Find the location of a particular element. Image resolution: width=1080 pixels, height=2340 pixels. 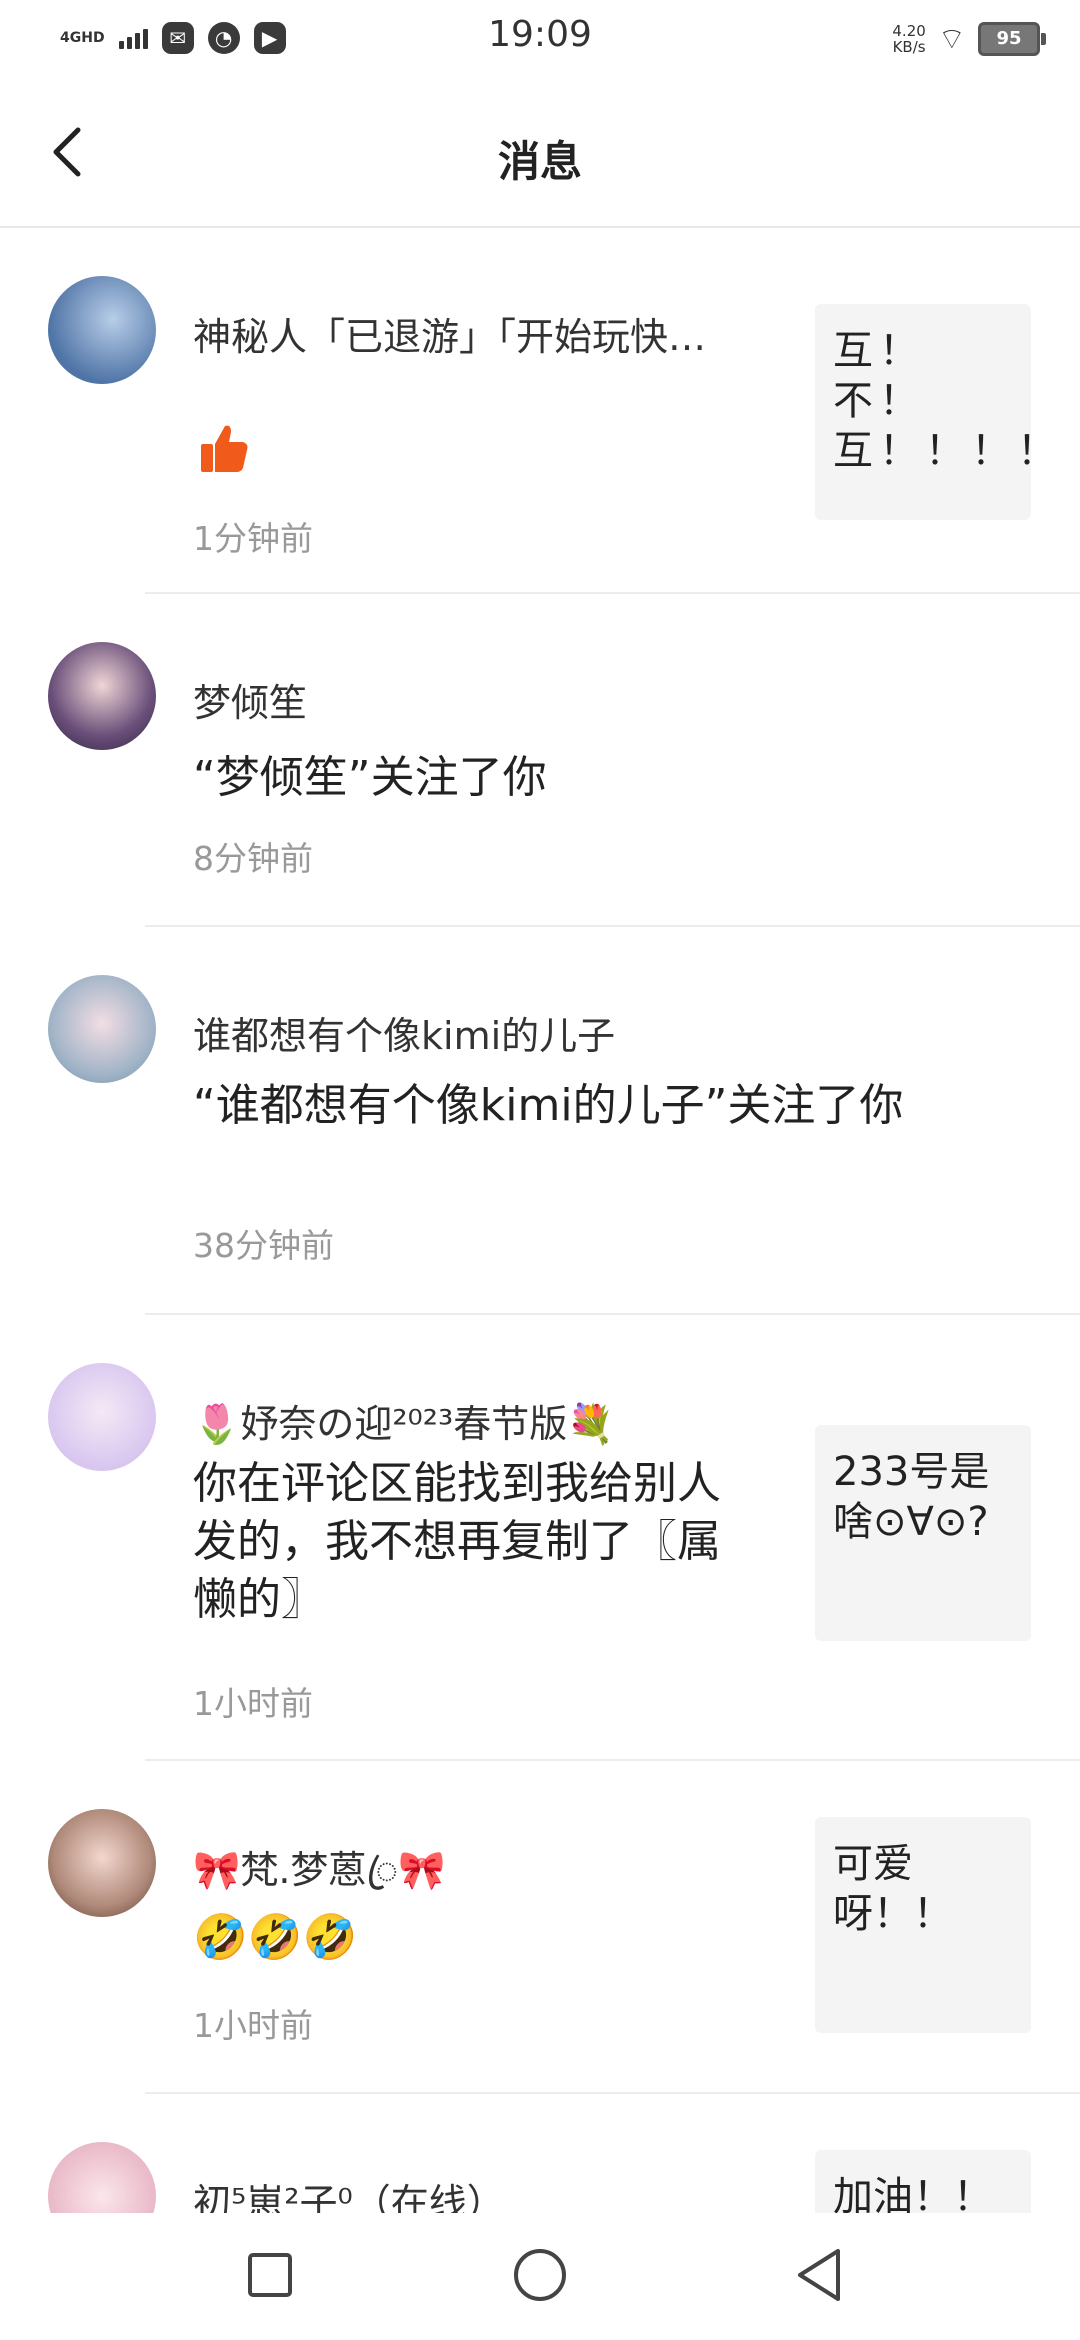

message-time: 38分钟前 is located at coordinates (263, 1245).